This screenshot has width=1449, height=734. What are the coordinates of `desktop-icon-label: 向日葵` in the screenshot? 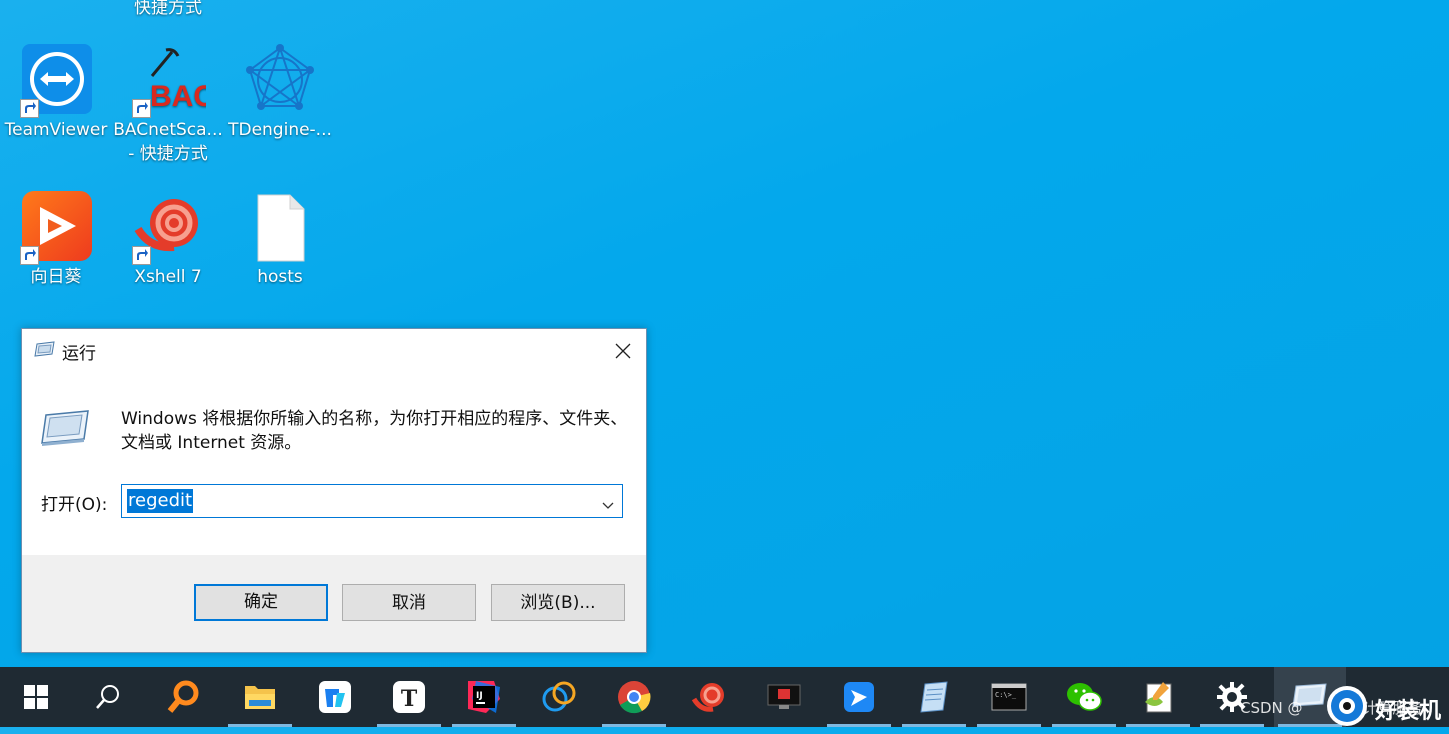 It's located at (56, 277).